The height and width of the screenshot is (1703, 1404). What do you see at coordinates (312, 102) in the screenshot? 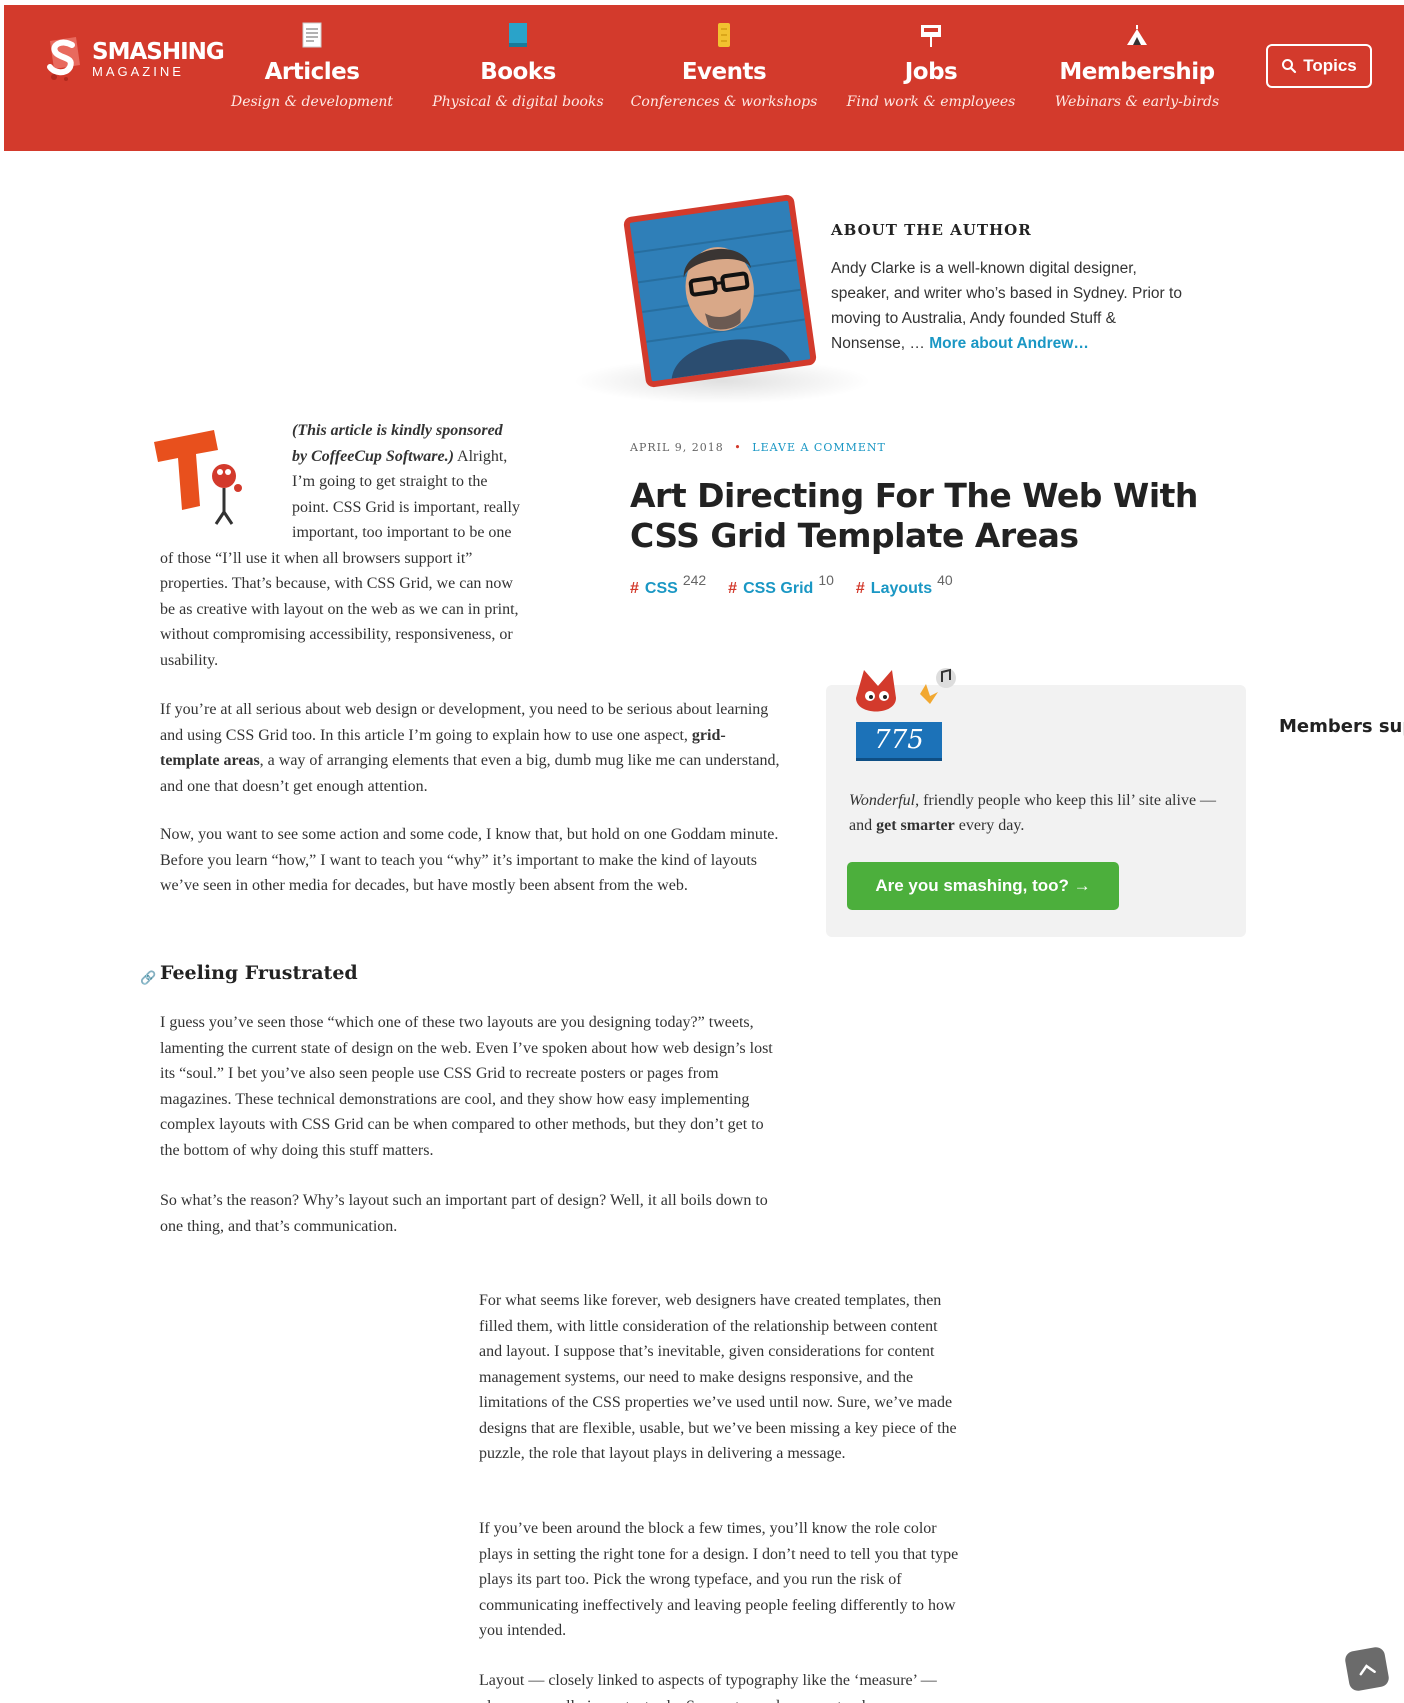
I see `nav-sublabel: Design & development` at bounding box center [312, 102].